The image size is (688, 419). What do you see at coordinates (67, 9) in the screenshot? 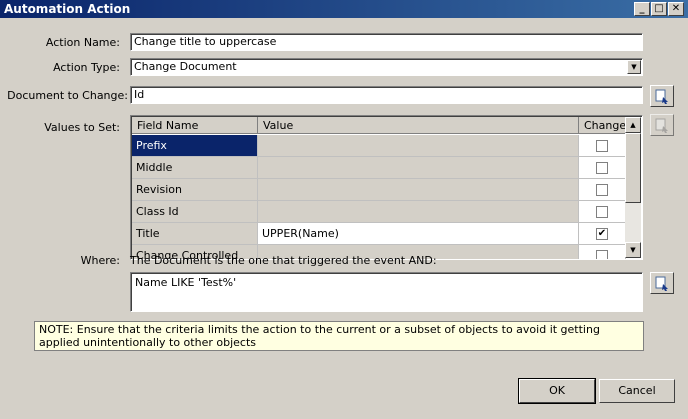
I see `window-title: Automation Action` at bounding box center [67, 9].